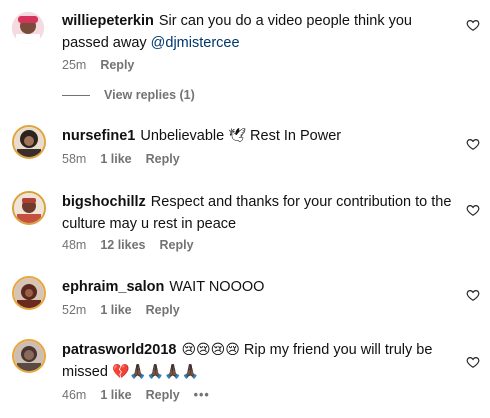 Image resolution: width=490 pixels, height=418 pixels. What do you see at coordinates (108, 21) in the screenshot?
I see `comment-username: williepeterkin` at bounding box center [108, 21].